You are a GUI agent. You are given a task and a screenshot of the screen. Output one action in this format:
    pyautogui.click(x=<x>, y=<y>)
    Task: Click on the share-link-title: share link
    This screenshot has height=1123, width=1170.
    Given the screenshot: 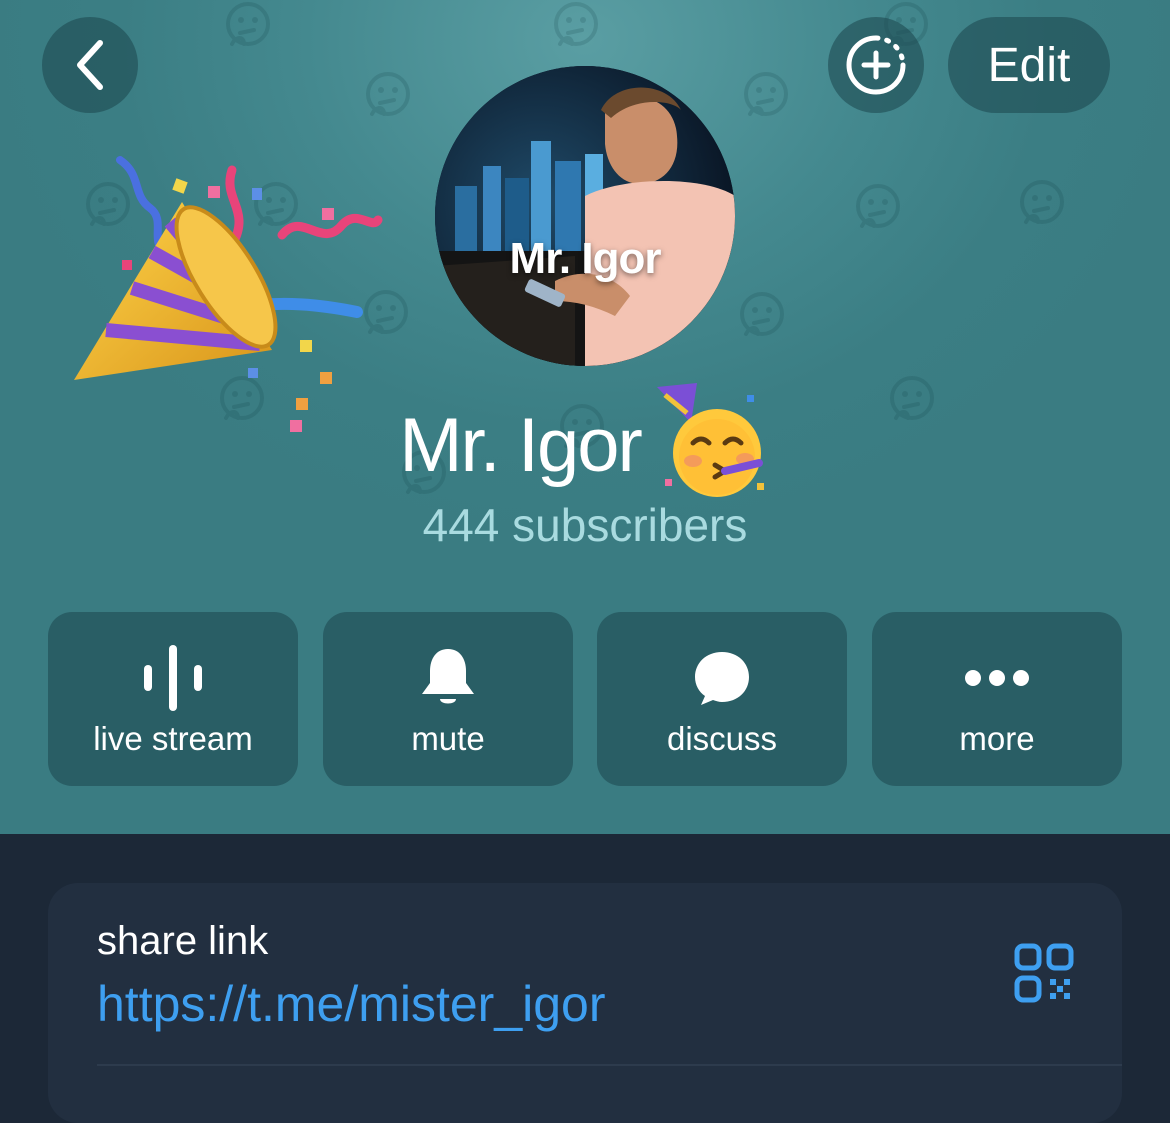 What is the action you would take?
    pyautogui.click(x=183, y=941)
    